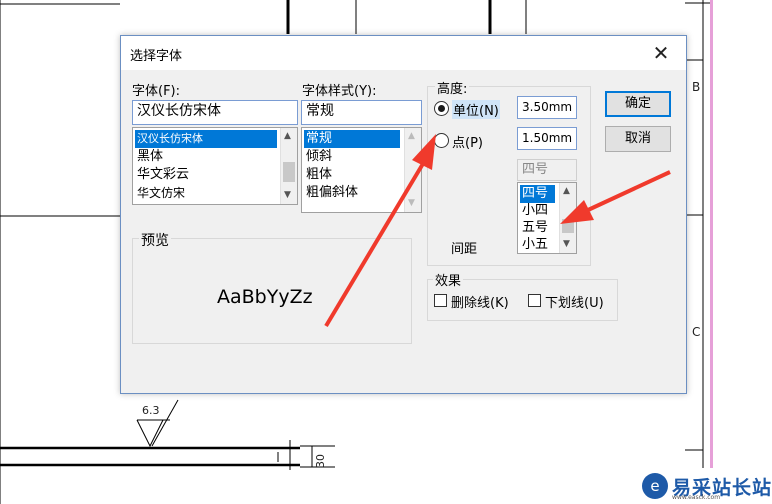 This screenshot has height=504, width=772. Describe the element at coordinates (480, 301) in the screenshot. I see `strikethrough-label: 删除线(K)` at that location.